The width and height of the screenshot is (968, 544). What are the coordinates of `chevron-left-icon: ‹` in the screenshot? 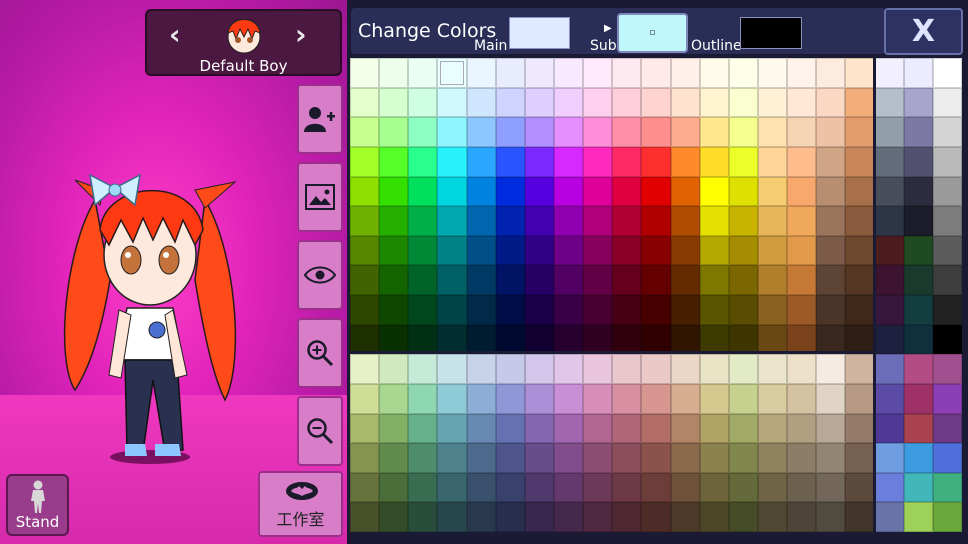 It's located at (175, 35).